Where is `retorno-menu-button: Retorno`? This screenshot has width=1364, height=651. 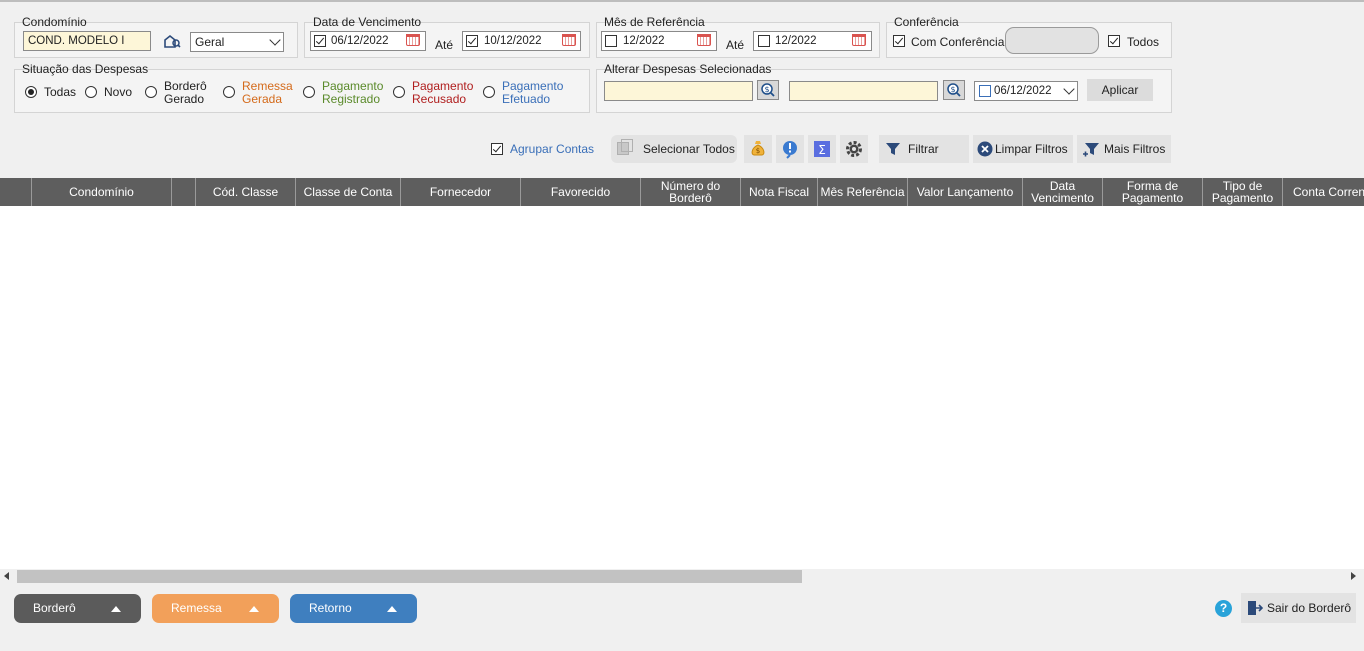
retorno-menu-button: Retorno is located at coordinates (353, 608).